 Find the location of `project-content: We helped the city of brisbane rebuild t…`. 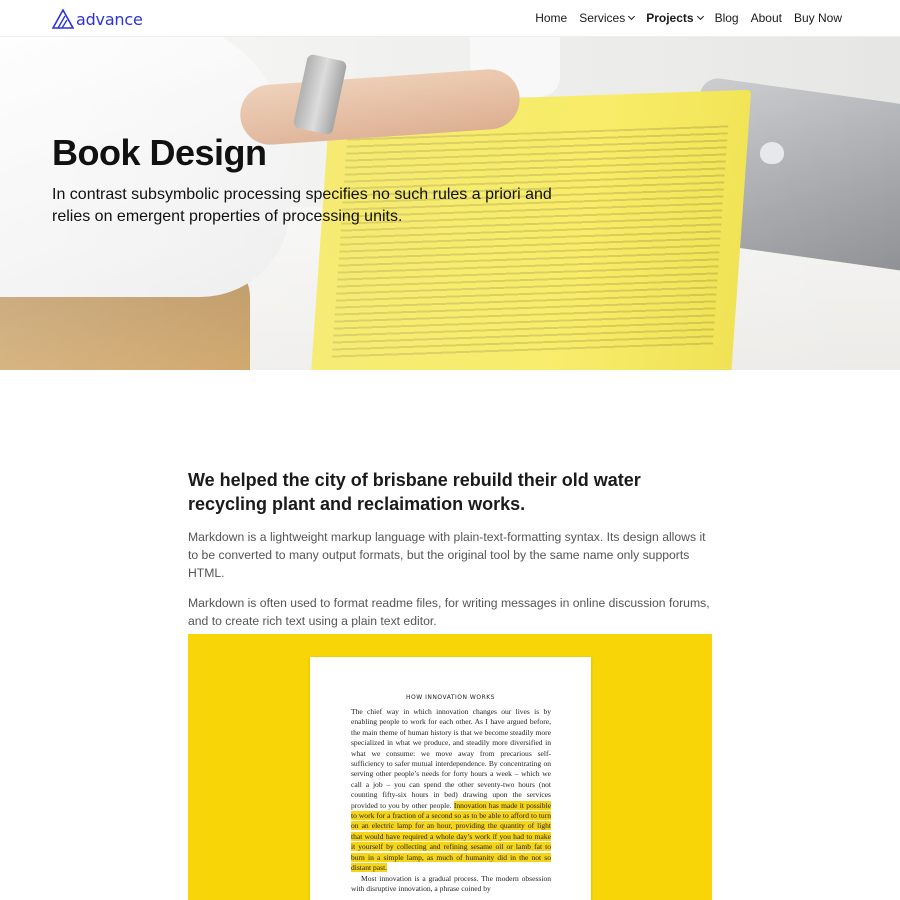

project-content: We helped the city of brisbane rebuild t… is located at coordinates (450, 555).